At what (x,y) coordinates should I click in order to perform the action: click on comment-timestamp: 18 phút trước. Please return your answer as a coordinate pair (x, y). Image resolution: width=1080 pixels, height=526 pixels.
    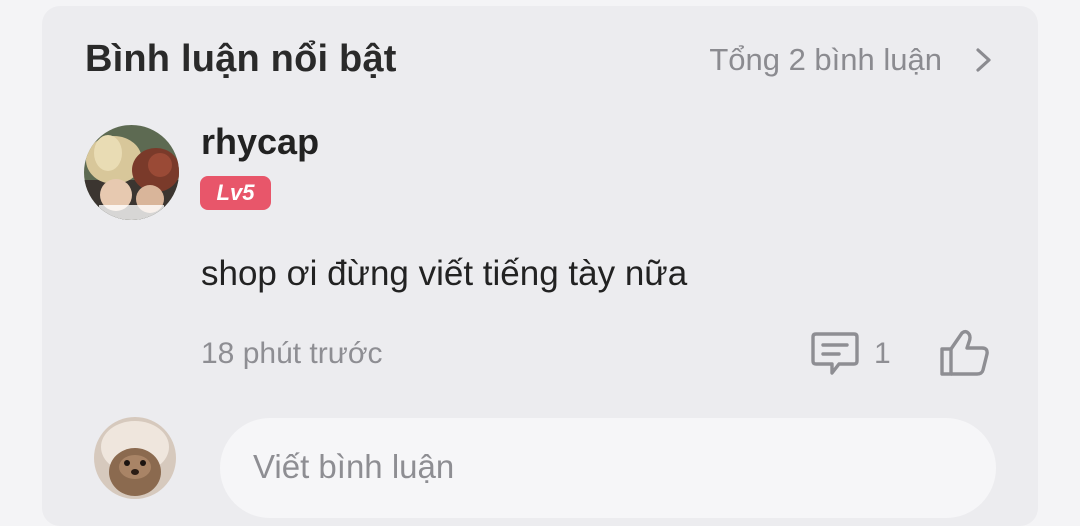
    Looking at the image, I should click on (292, 353).